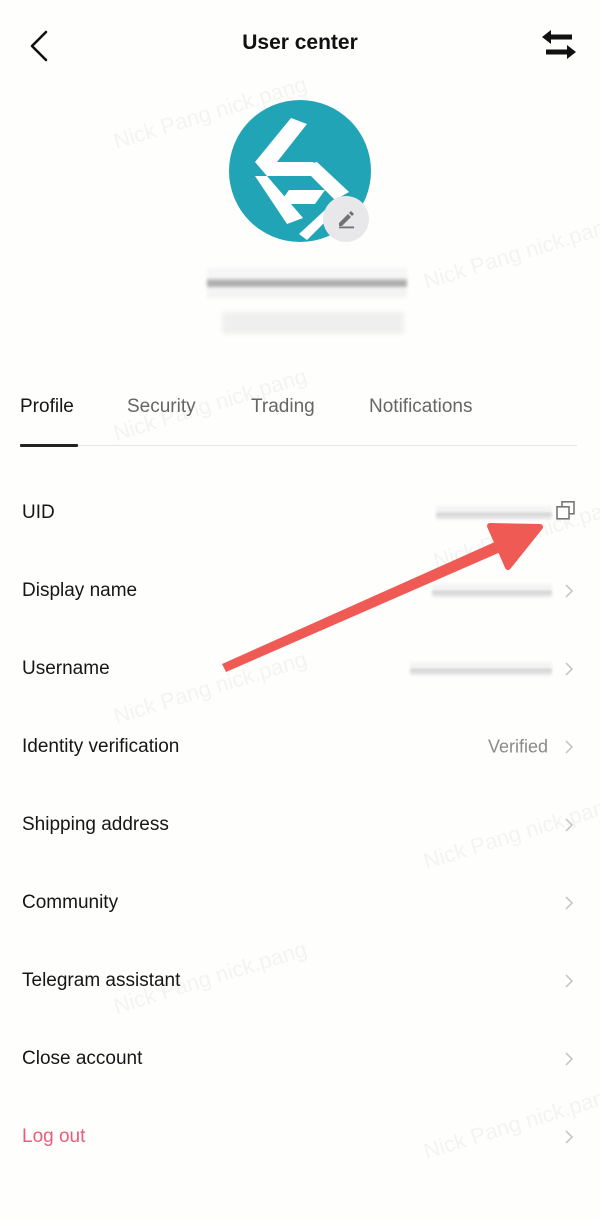 Image resolution: width=600 pixels, height=1221 pixels. I want to click on copy-icon, so click(566, 511).